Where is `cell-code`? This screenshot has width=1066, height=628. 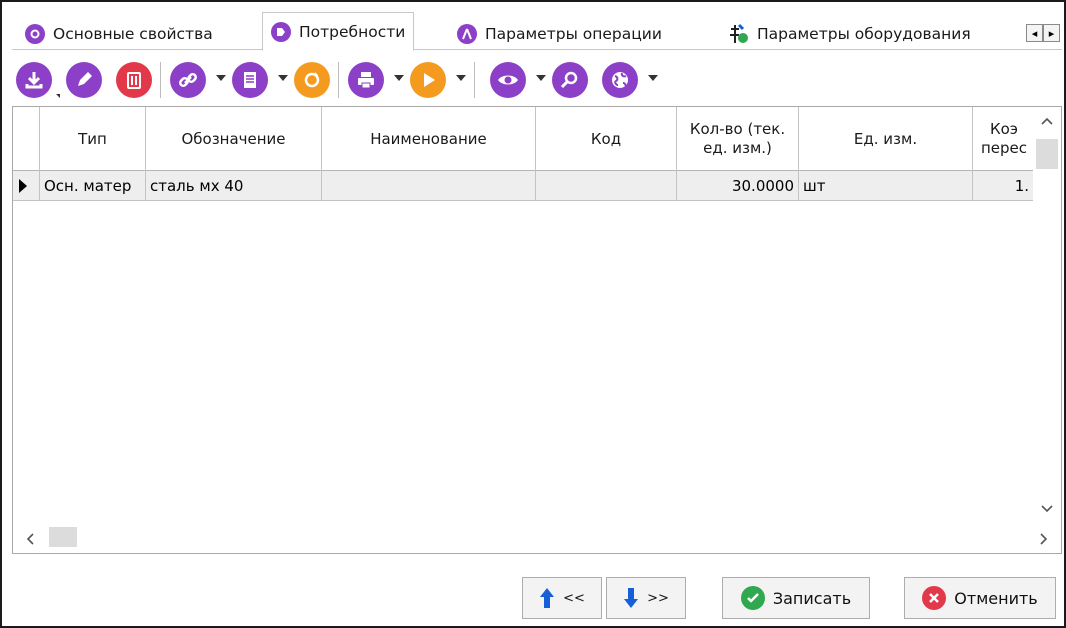
cell-code is located at coordinates (606, 186).